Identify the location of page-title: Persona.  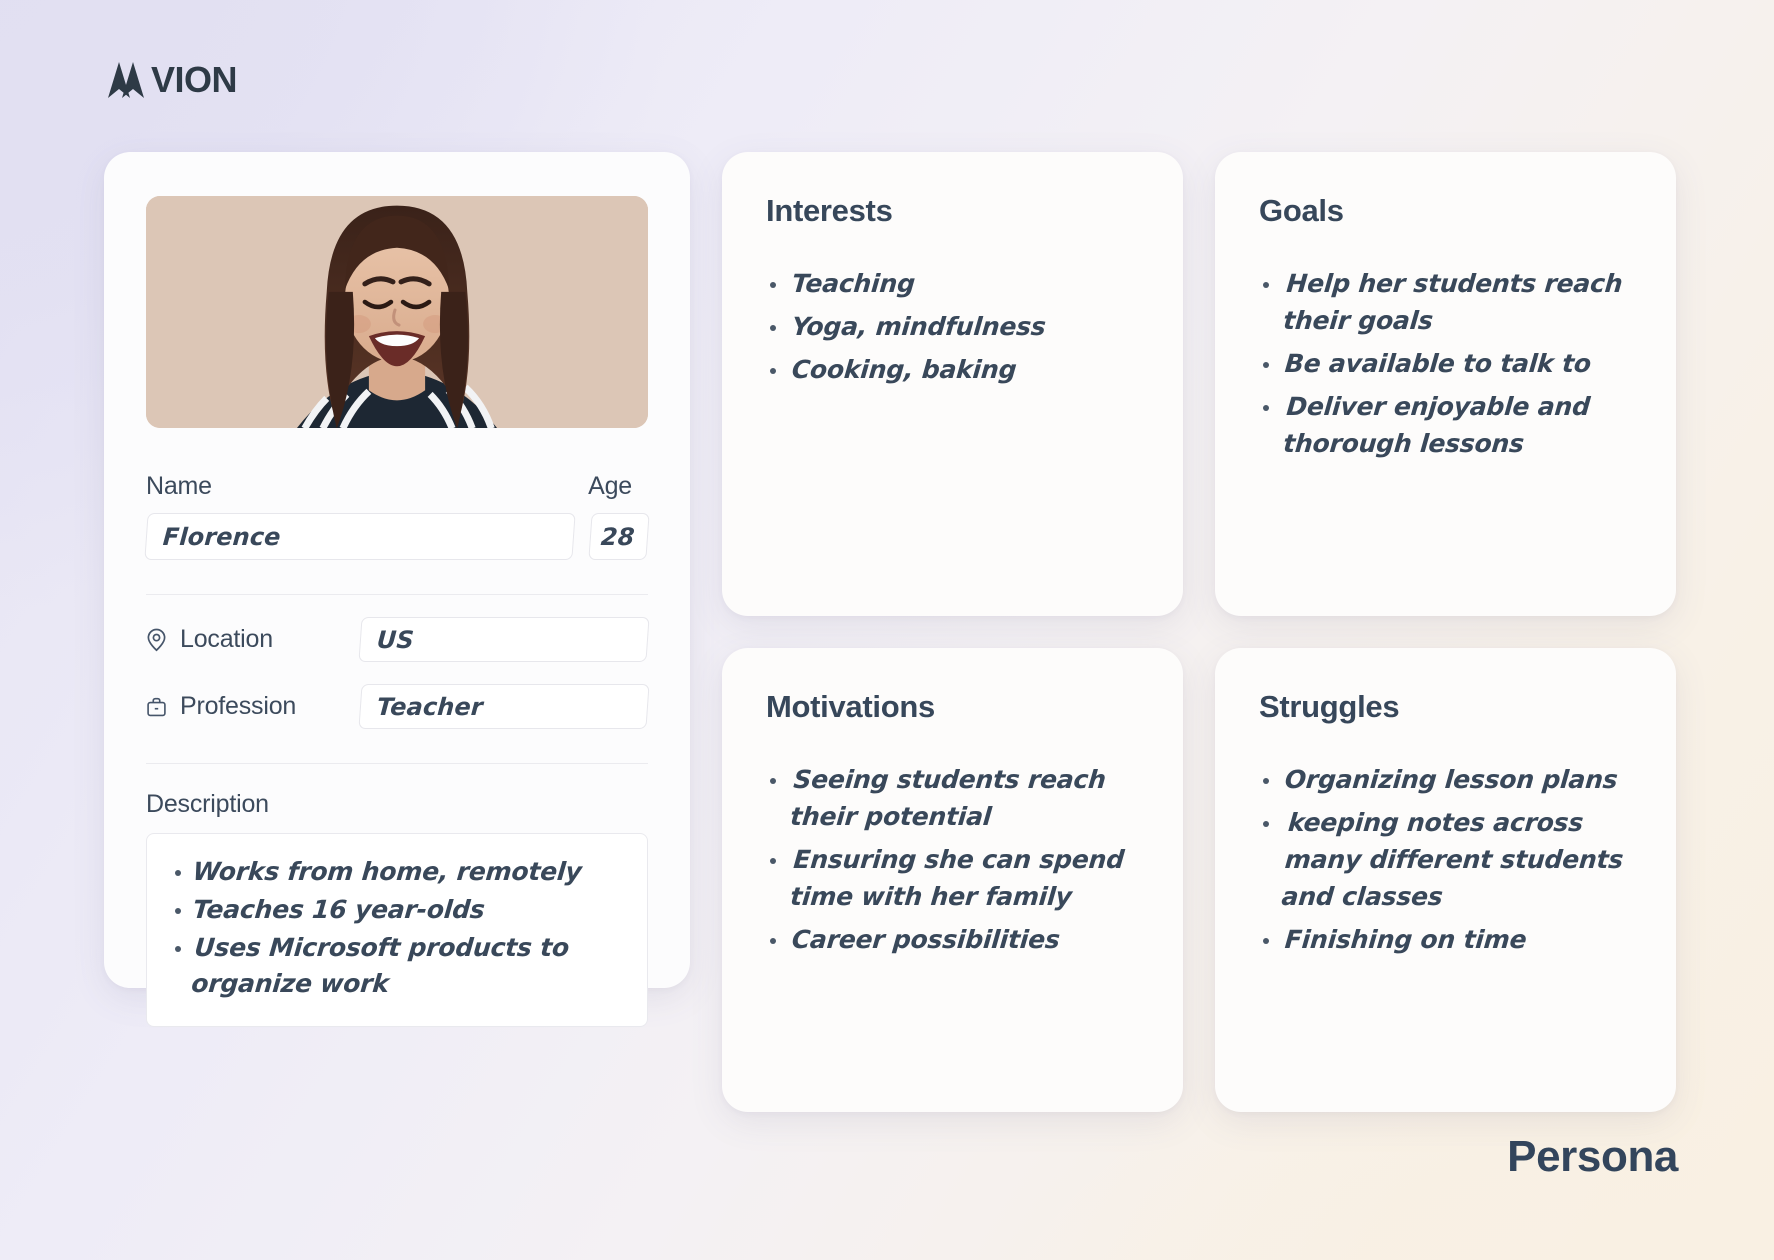
(1592, 1156).